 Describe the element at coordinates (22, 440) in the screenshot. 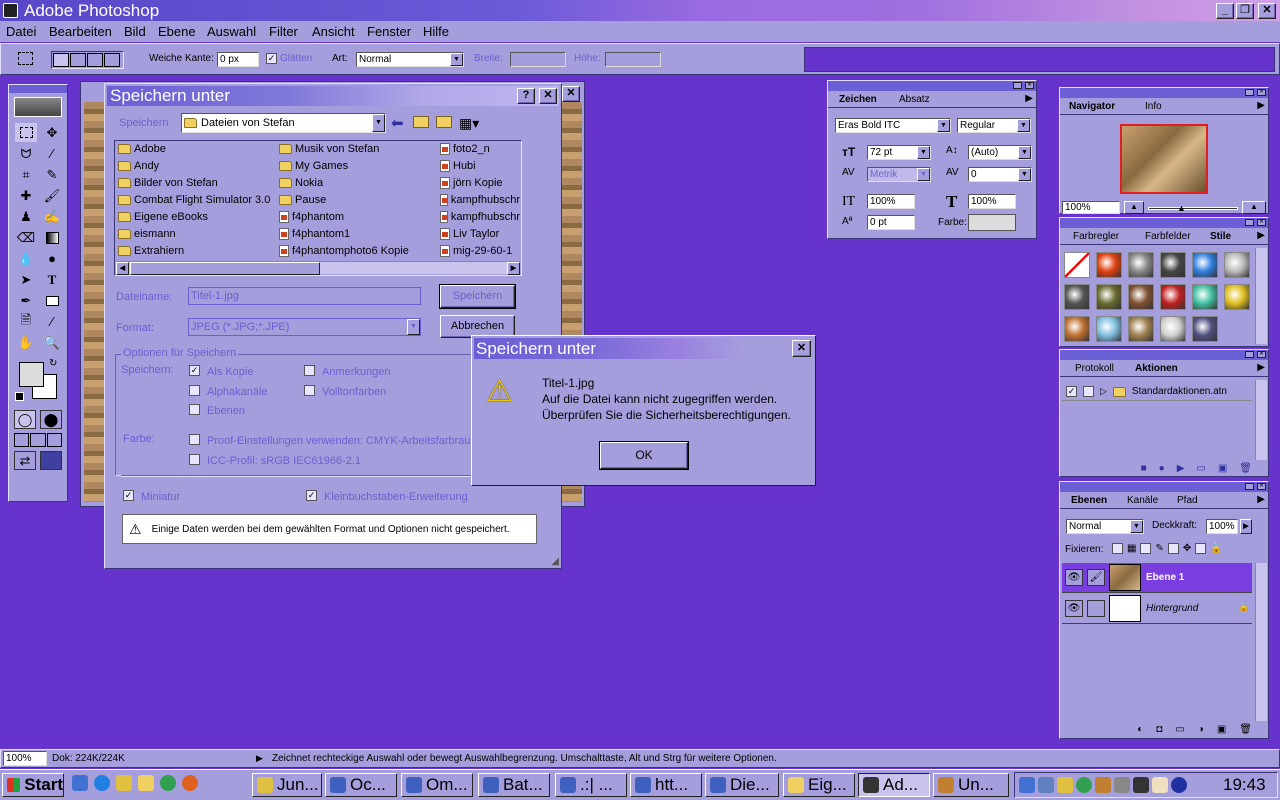

I see `screen-mode-standard-icon` at that location.